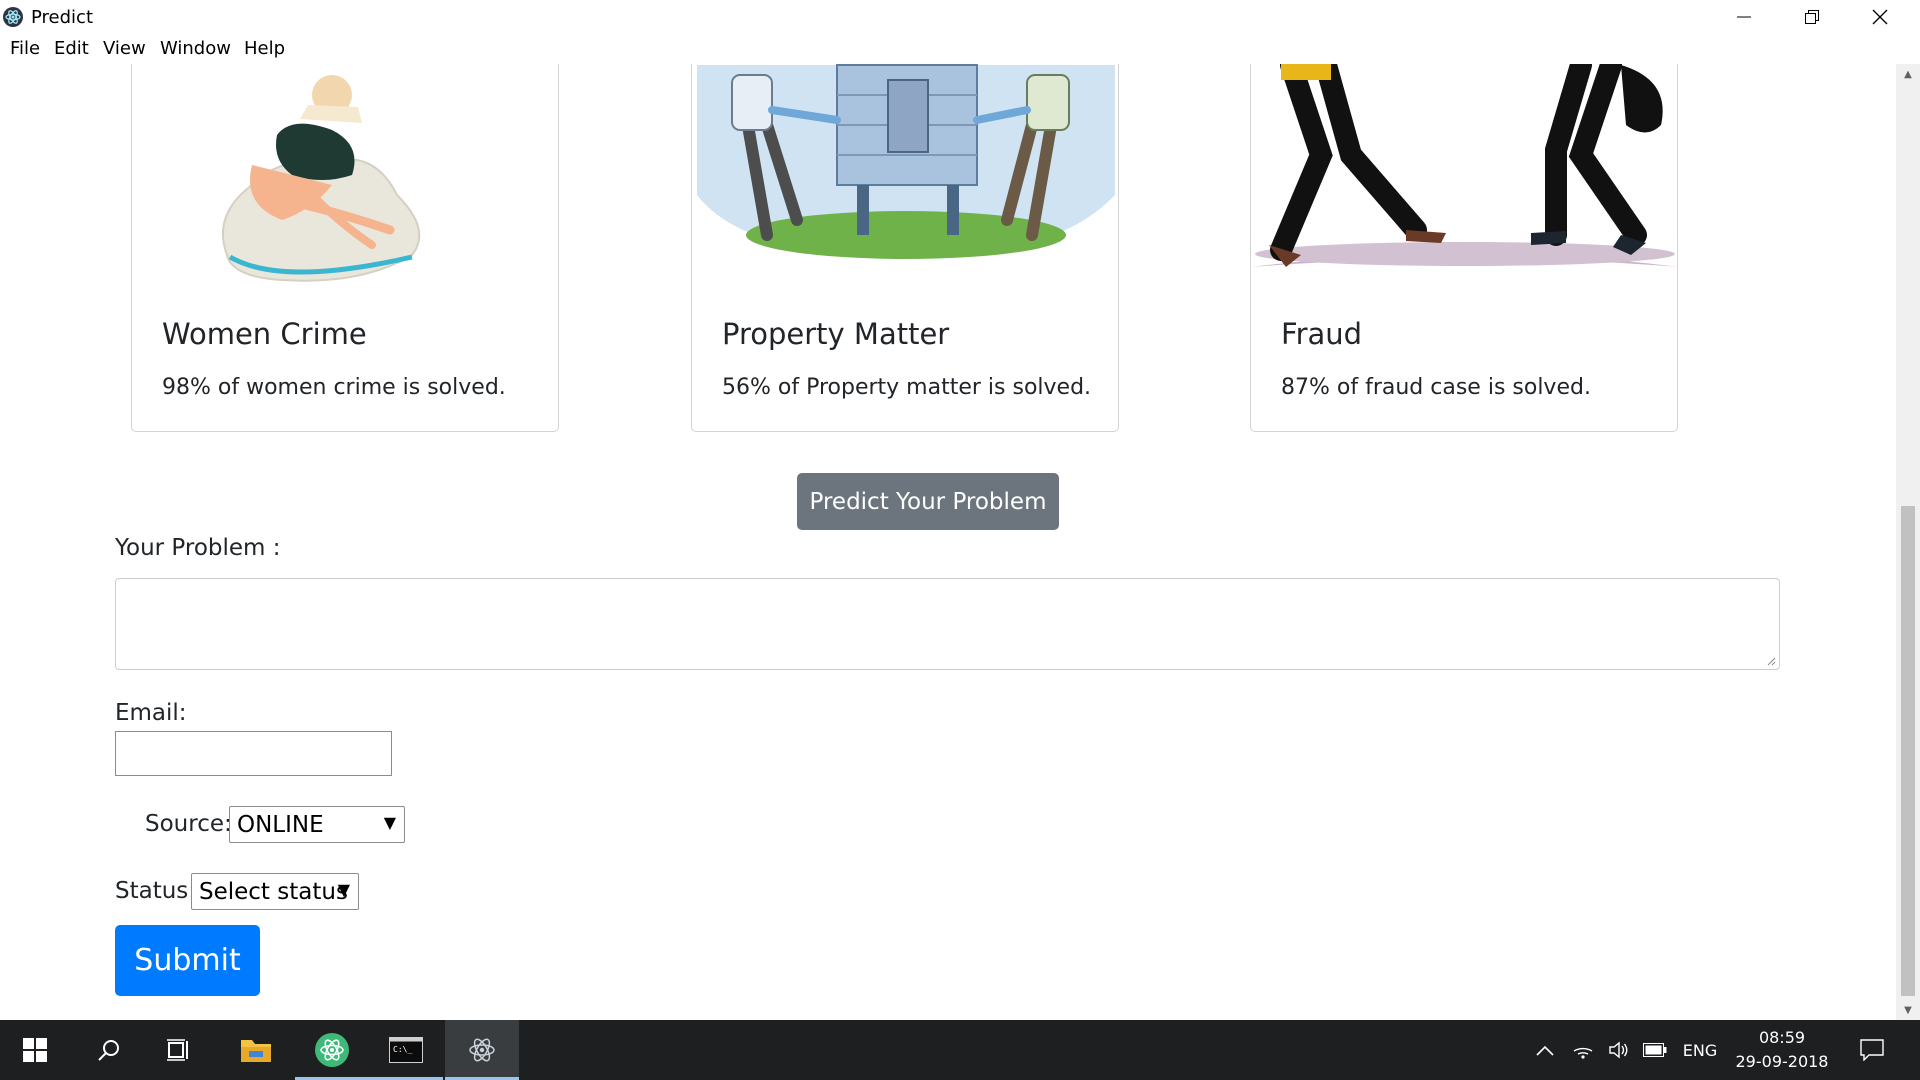 This screenshot has height=1080, width=1920. I want to click on restore-icon, so click(1812, 17).